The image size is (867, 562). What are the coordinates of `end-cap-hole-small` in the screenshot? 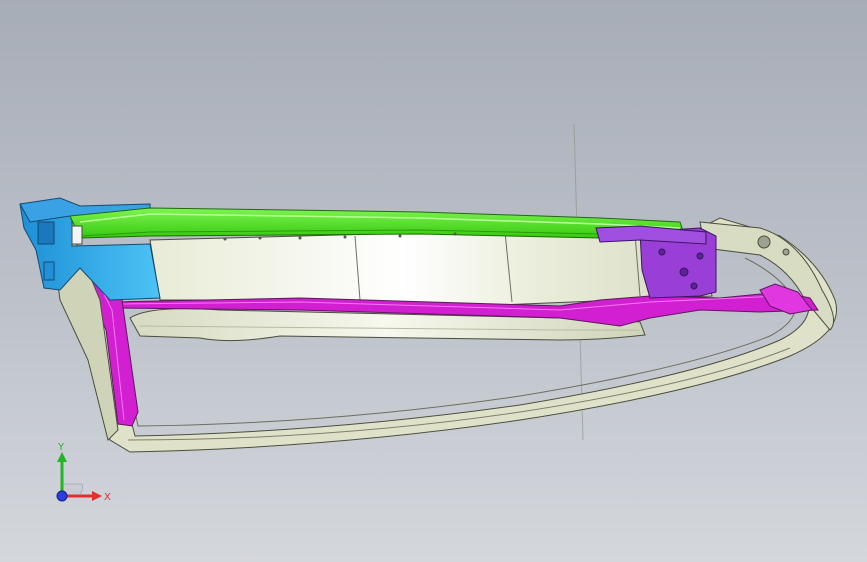 It's located at (786, 252).